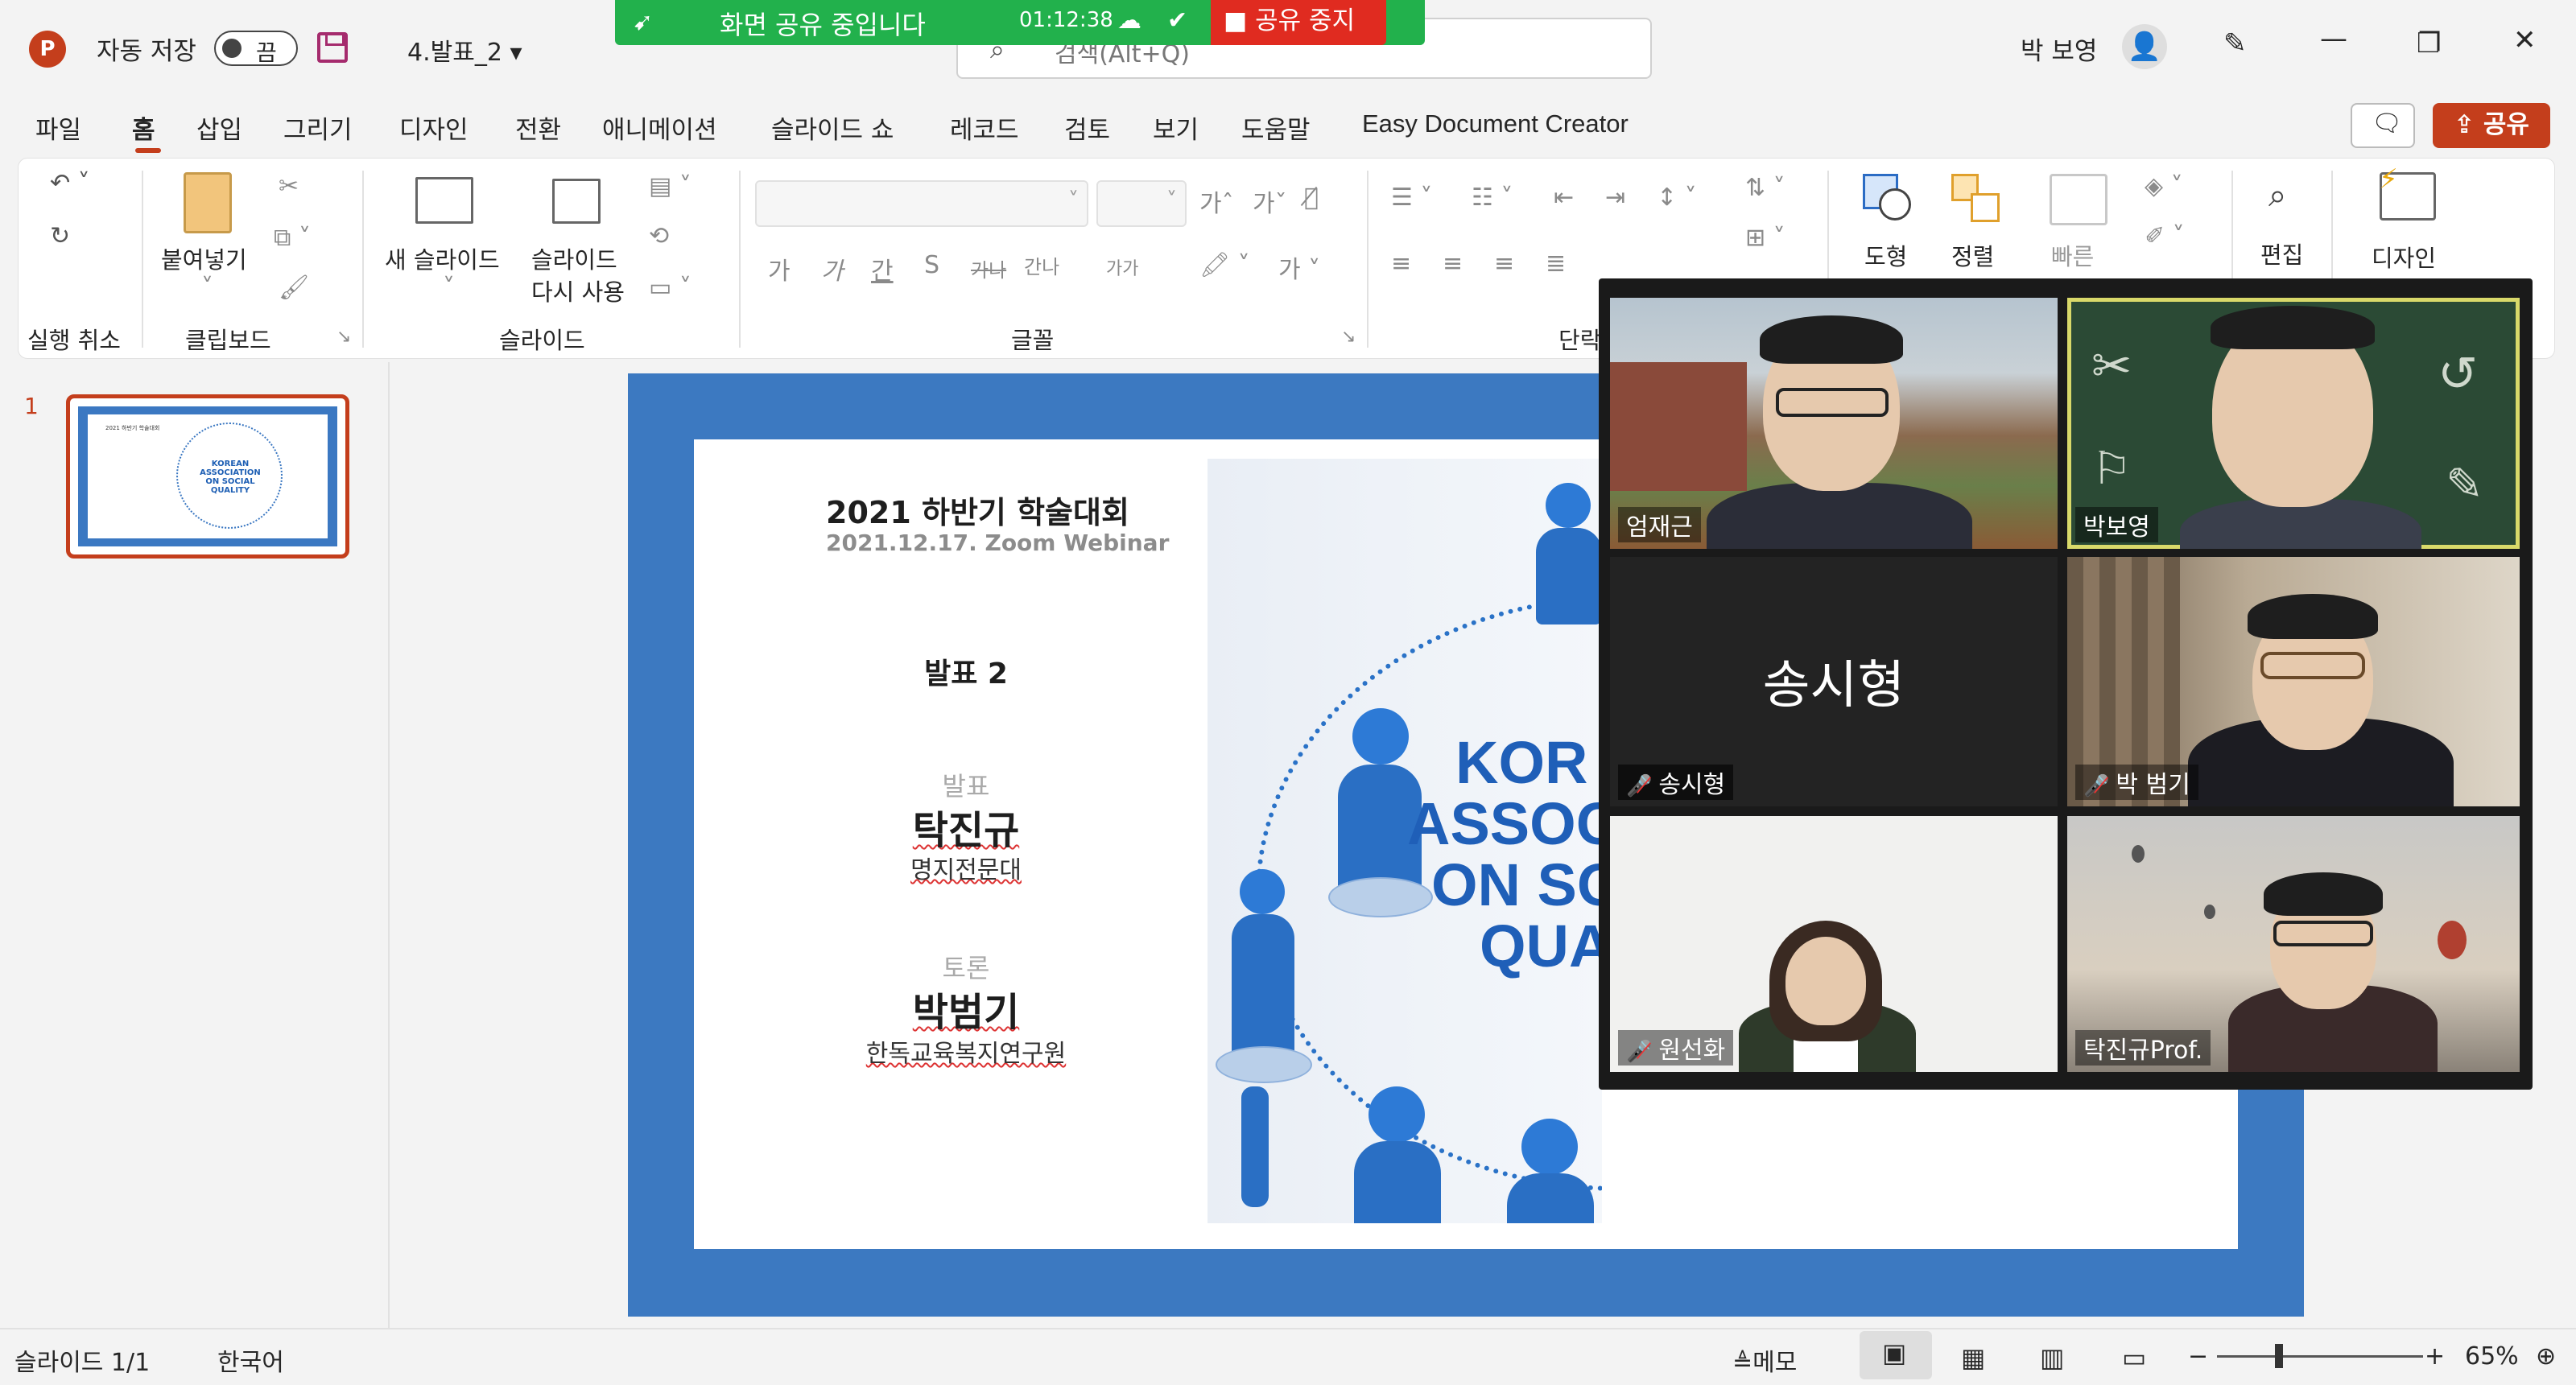 This screenshot has width=2576, height=1385. Describe the element at coordinates (2277, 195) in the screenshot. I see `find-icon: ⌕` at that location.